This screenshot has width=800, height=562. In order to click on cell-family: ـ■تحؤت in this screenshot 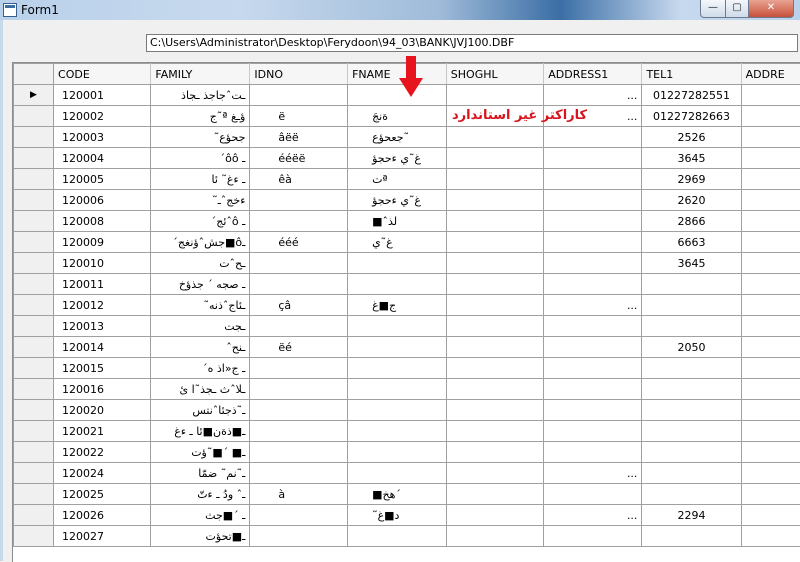, I will do `click(200, 536)`.